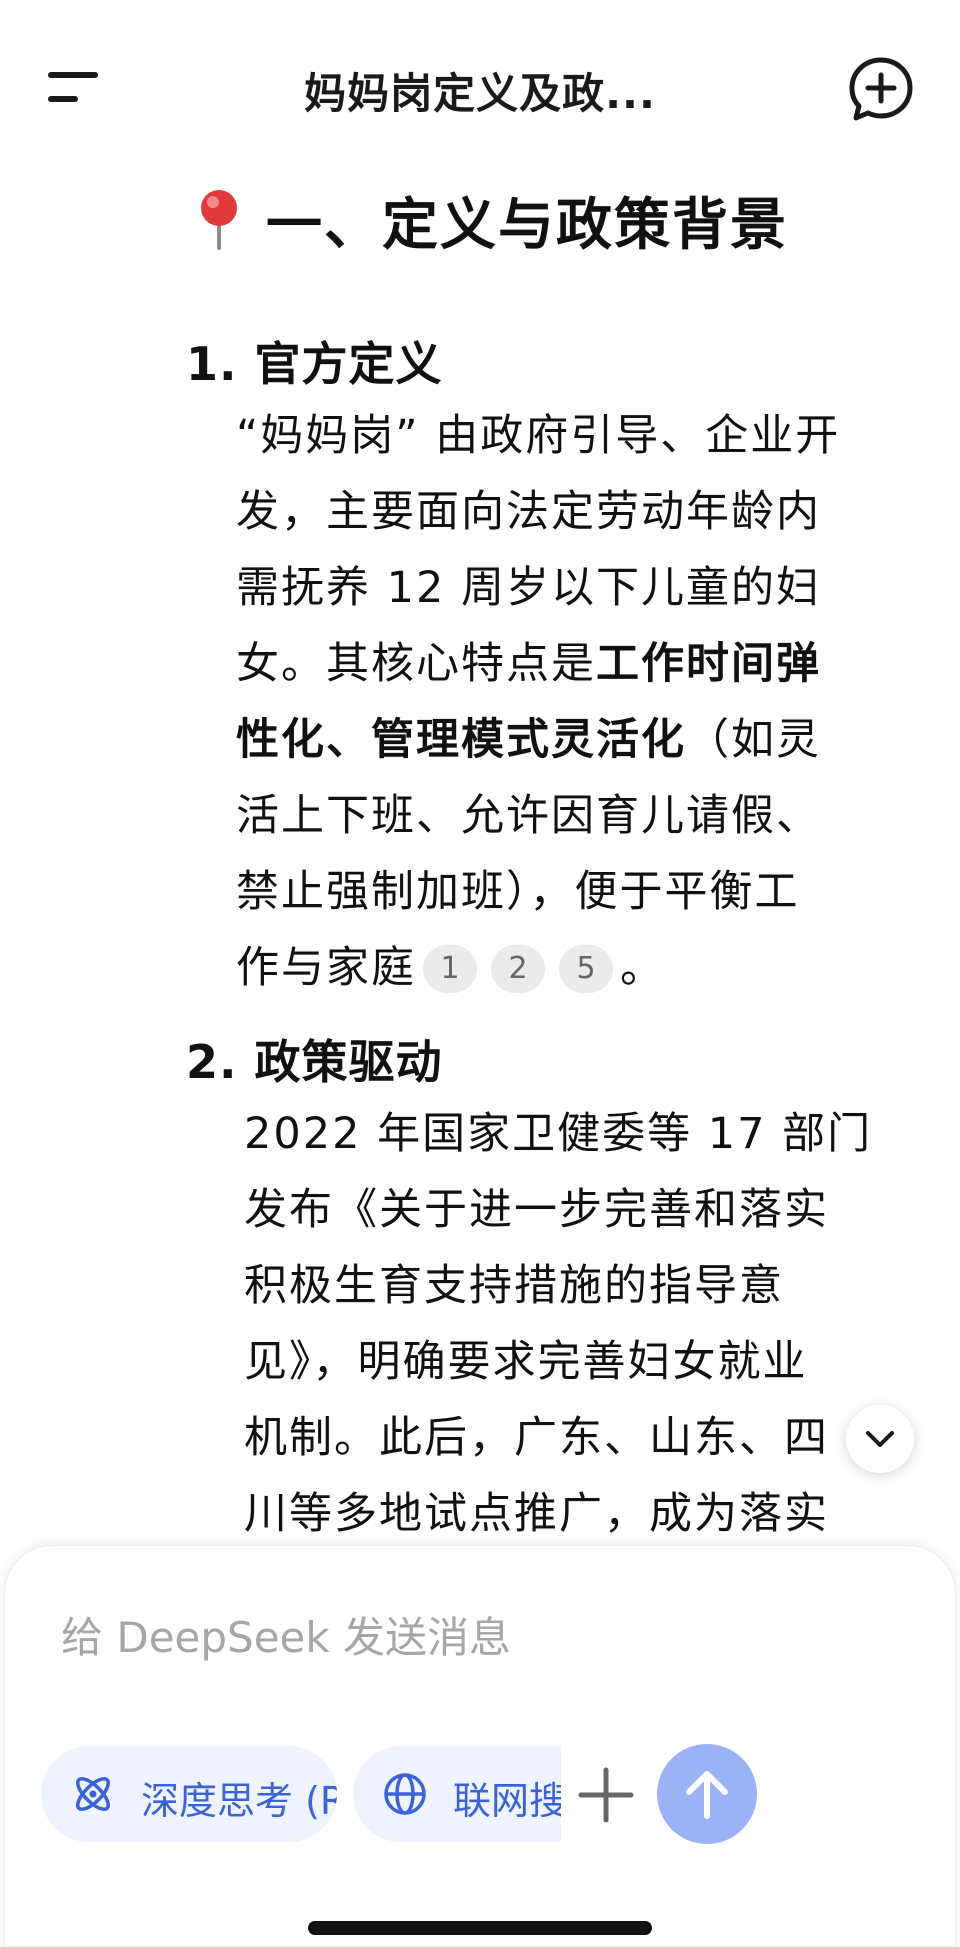 The height and width of the screenshot is (1947, 960). Describe the element at coordinates (558, 1134) in the screenshot. I see `item-2-line: 2022 年国家卫健委等 17 部门` at that location.